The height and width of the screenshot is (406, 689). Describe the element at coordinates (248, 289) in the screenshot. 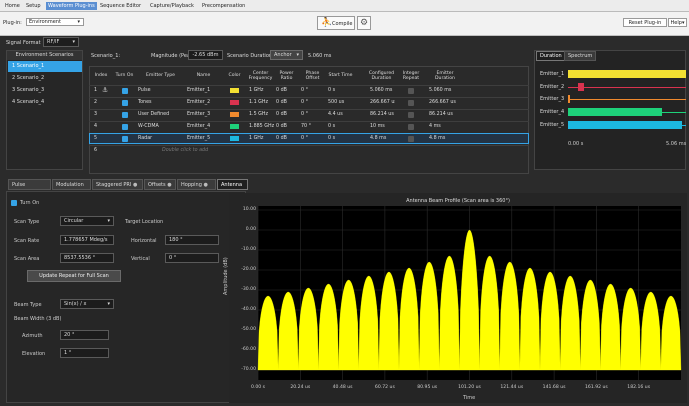

I see `y-tick-label: -30.00` at that location.